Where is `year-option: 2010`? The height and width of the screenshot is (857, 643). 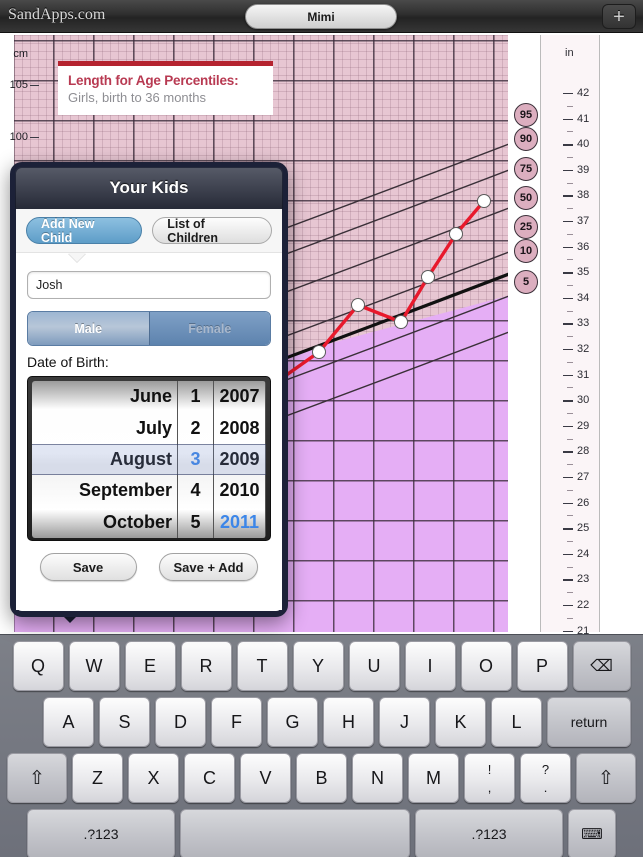 year-option: 2010 is located at coordinates (239, 490).